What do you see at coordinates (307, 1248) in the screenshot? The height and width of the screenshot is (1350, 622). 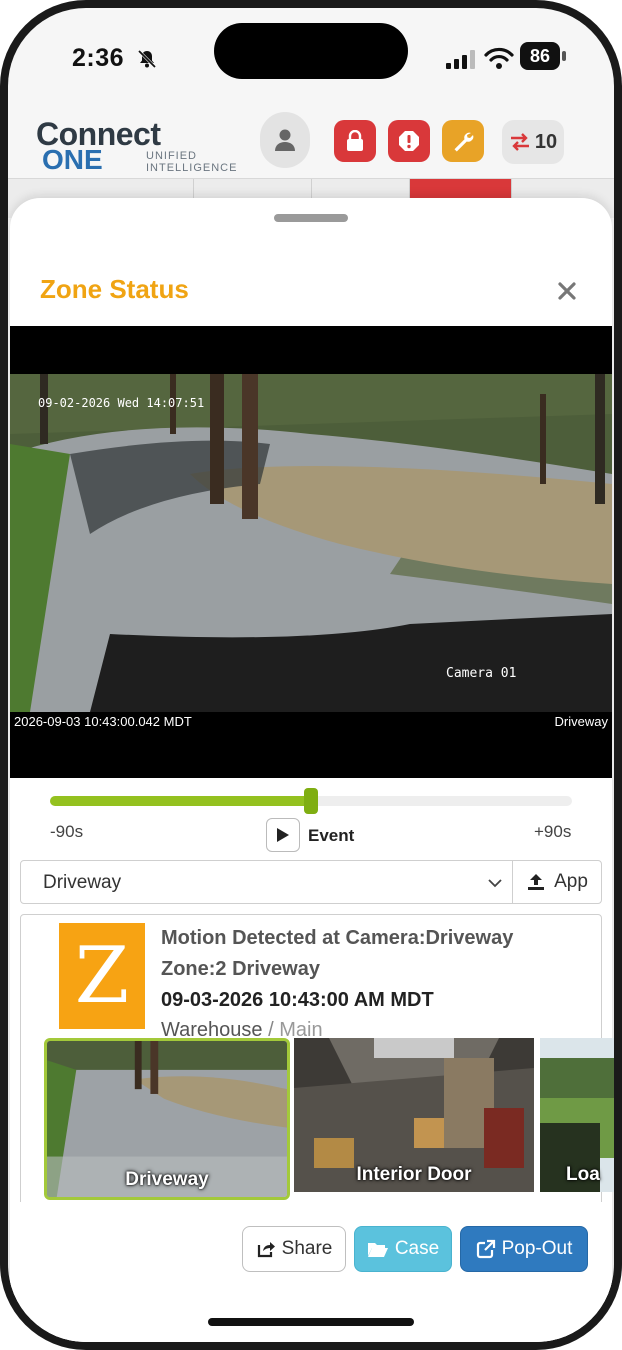 I see `share-label: Share` at bounding box center [307, 1248].